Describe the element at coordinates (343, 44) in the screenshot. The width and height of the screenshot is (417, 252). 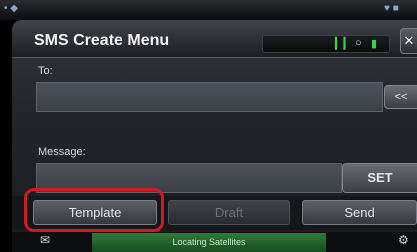
I see `signal-icon: ▎▎` at that location.